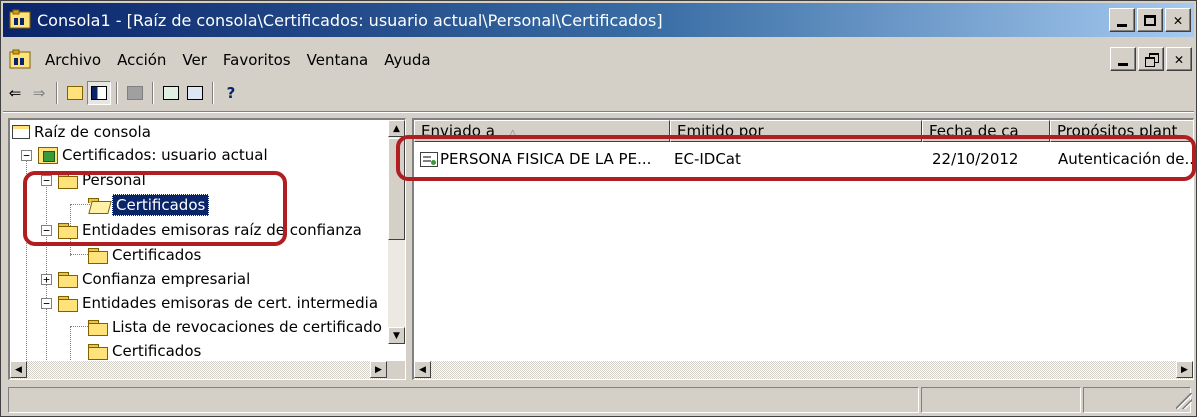 This screenshot has height=417, width=1197. What do you see at coordinates (165, 155) in the screenshot?
I see `tree-node-label: Certificados: usuario actual` at bounding box center [165, 155].